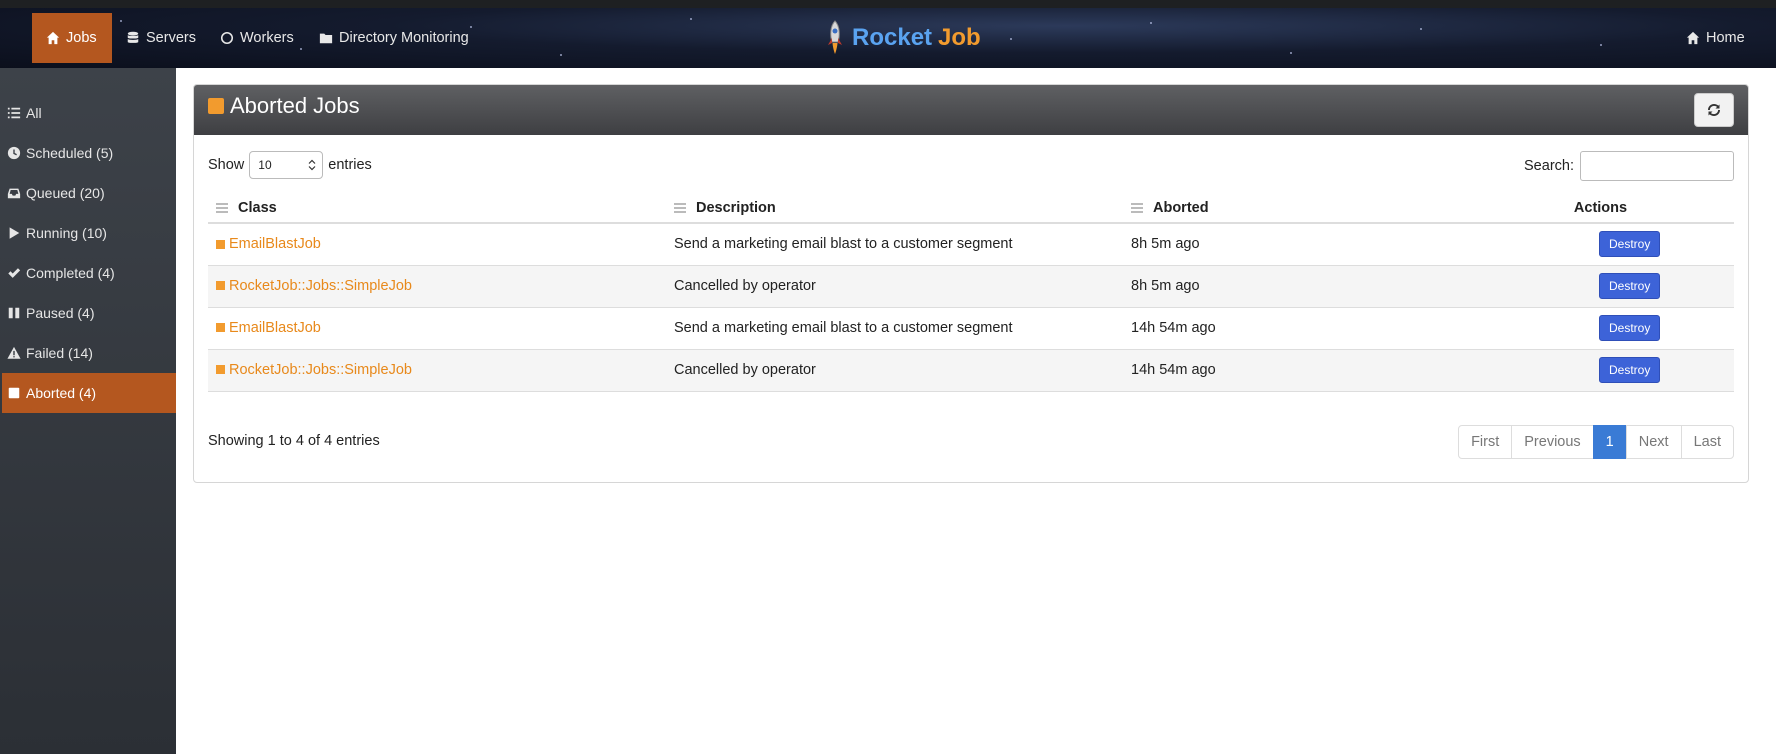 The height and width of the screenshot is (754, 1776). What do you see at coordinates (81, 38) in the screenshot?
I see `nav-jobs-label: Jobs` at bounding box center [81, 38].